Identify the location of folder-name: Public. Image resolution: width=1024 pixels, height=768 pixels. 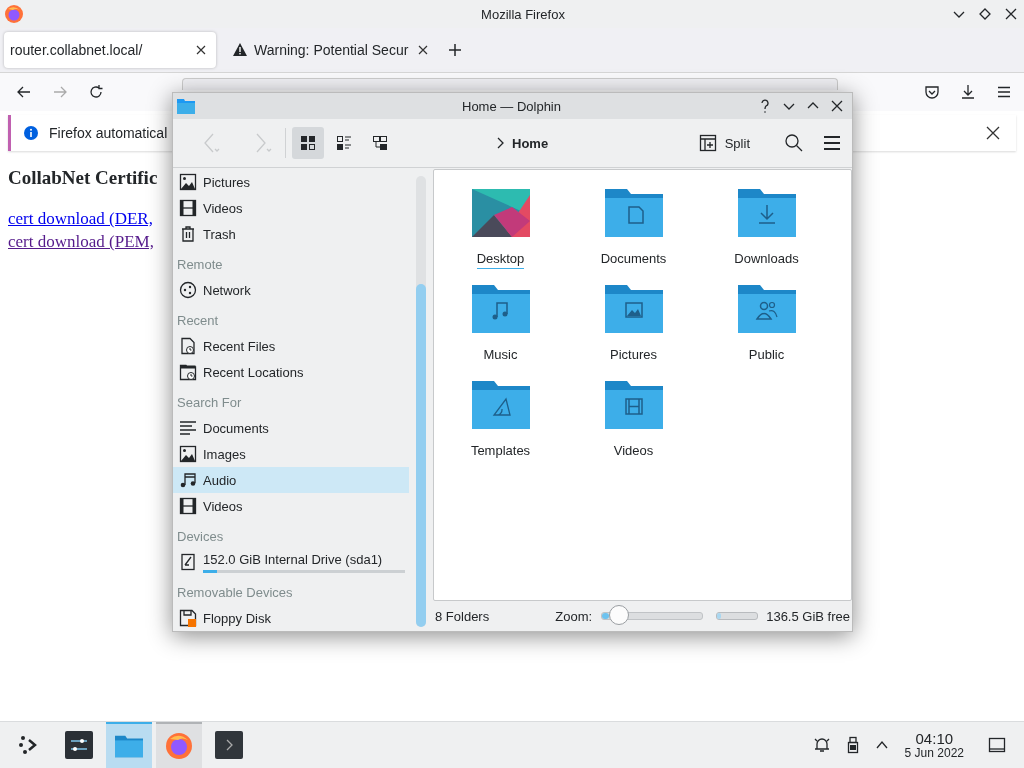
(766, 355).